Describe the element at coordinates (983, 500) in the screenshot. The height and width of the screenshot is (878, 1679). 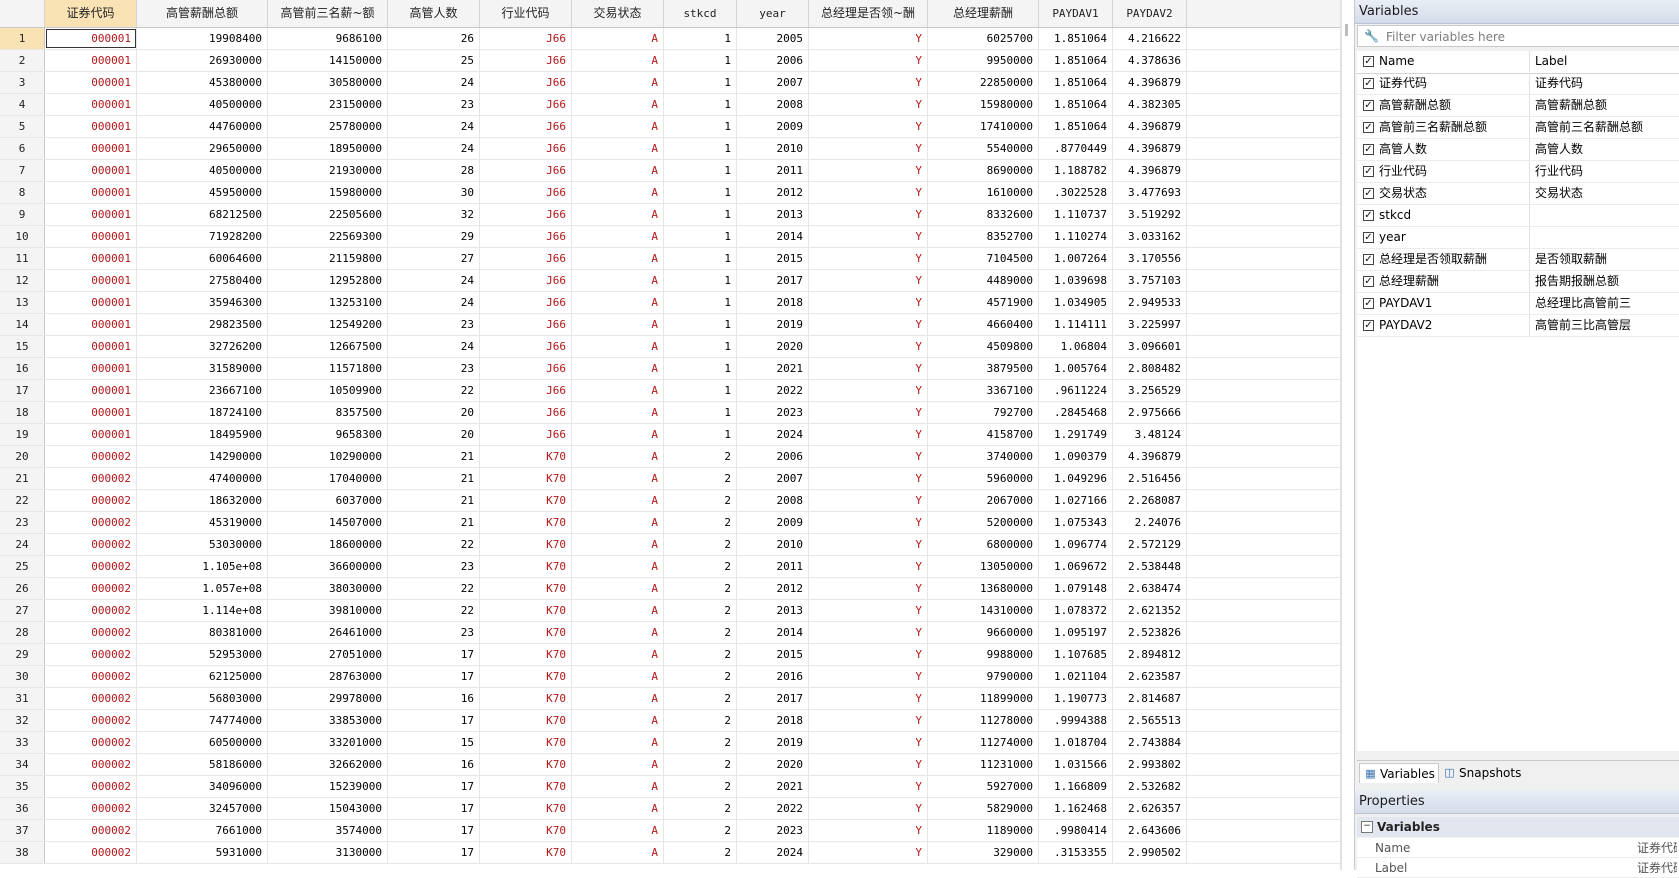
I see `table-cell: 2067000` at that location.